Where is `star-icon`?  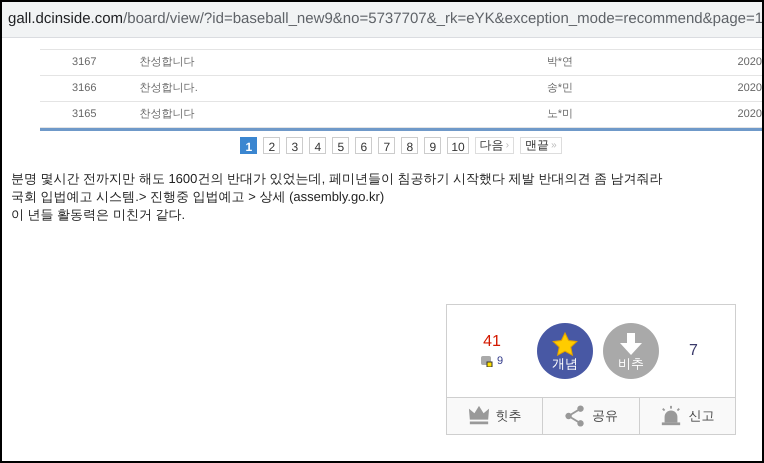 star-icon is located at coordinates (565, 344).